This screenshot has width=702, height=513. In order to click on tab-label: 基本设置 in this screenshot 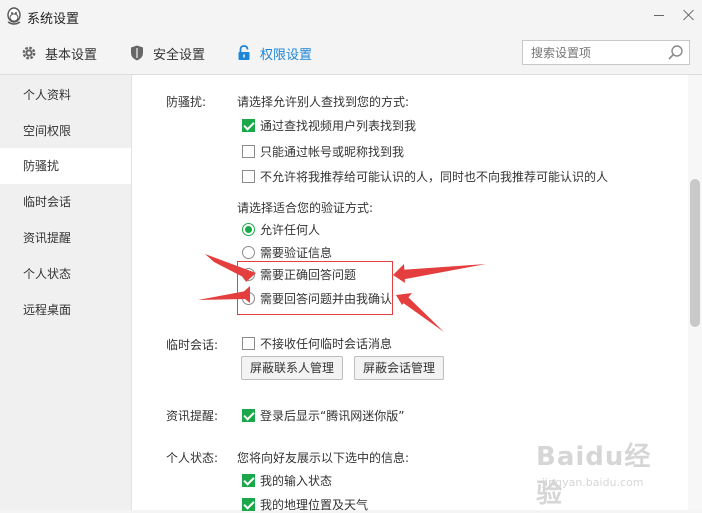, I will do `click(71, 55)`.